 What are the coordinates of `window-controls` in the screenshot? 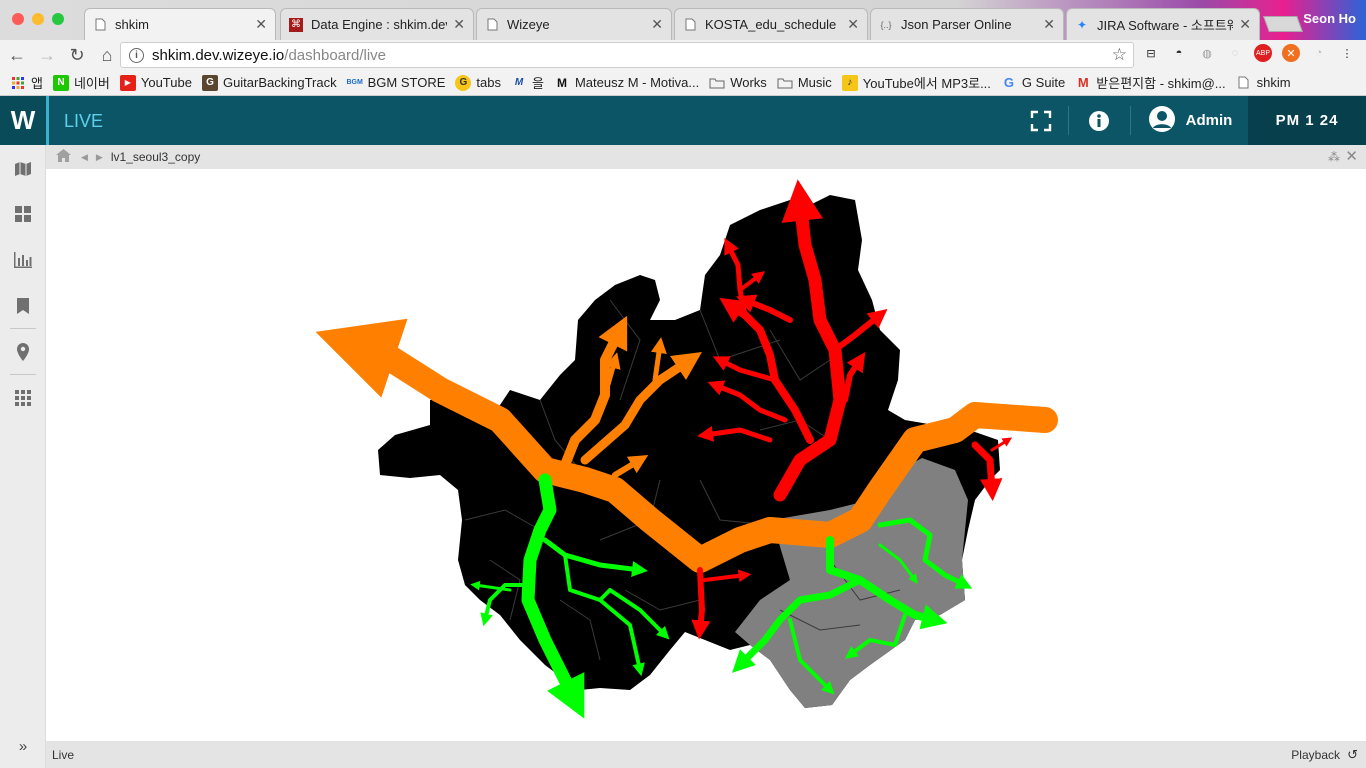 It's located at (38, 19).